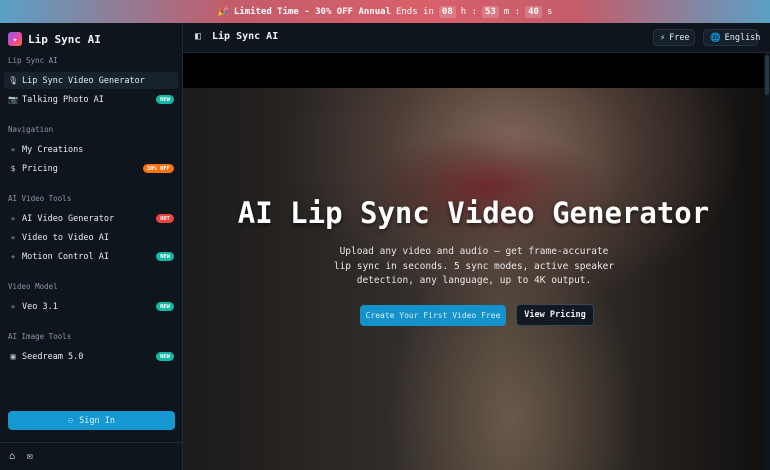  I want to click on globe-icon: 🌐, so click(715, 37).